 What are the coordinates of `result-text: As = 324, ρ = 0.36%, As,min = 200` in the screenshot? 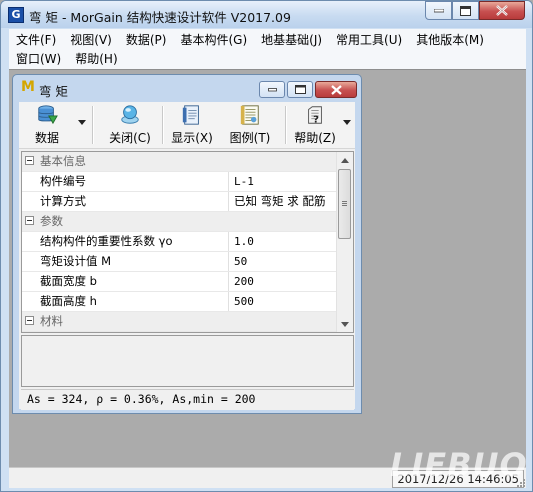 It's located at (141, 399).